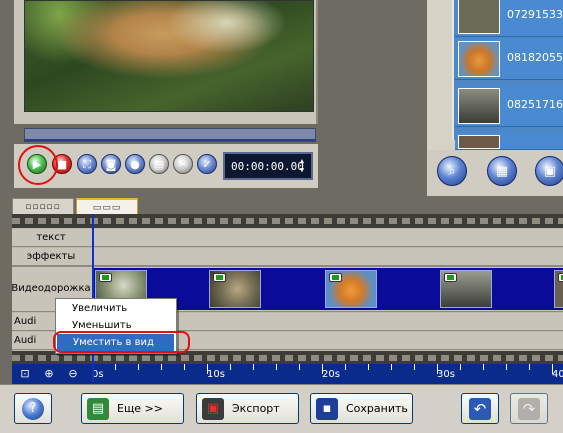  What do you see at coordinates (557, 374) in the screenshot?
I see `ruler-label: 40` at bounding box center [557, 374].